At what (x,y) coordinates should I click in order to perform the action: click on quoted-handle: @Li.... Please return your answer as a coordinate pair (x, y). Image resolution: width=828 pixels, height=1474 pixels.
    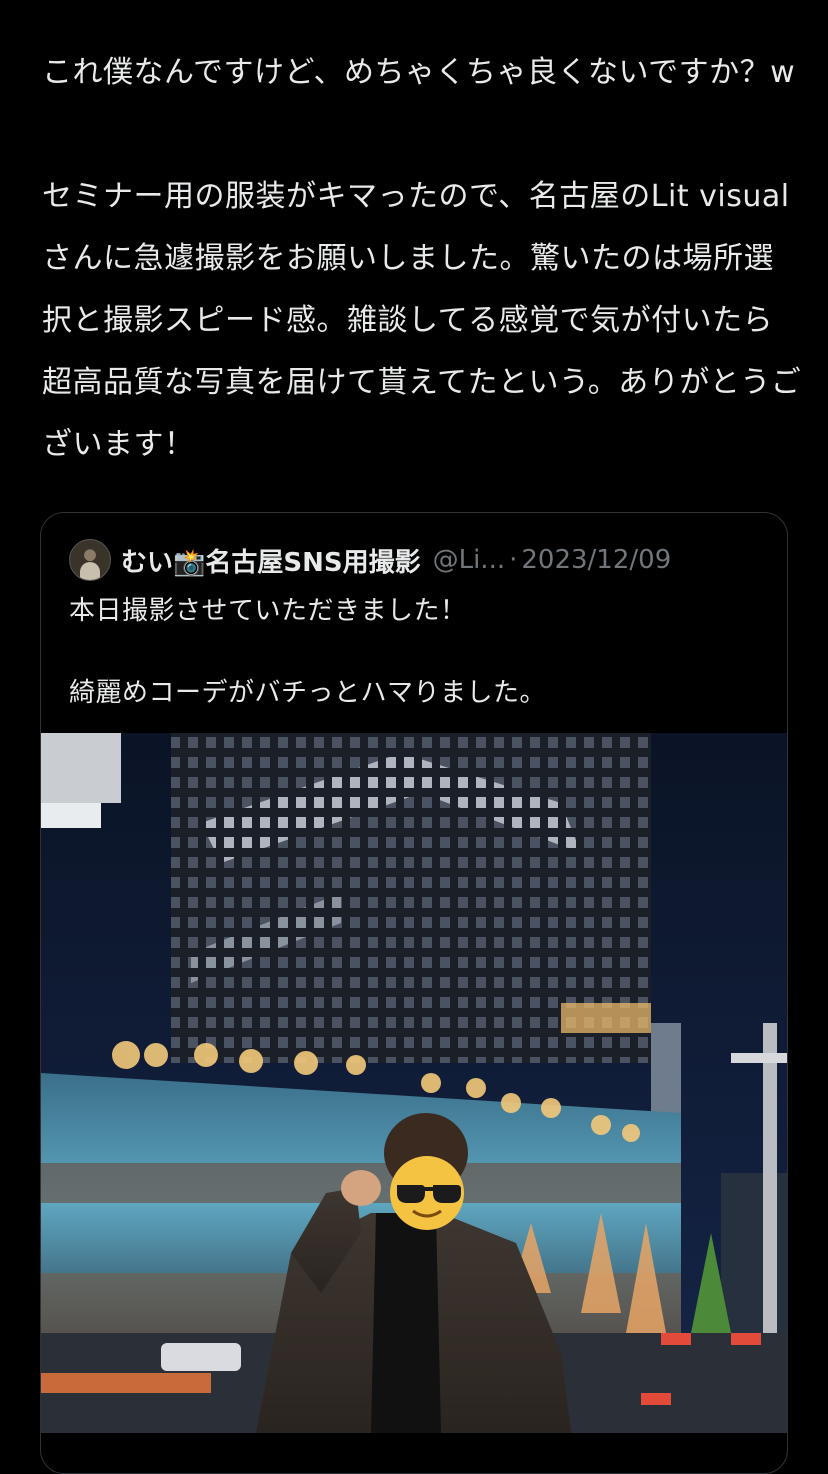
    Looking at the image, I should click on (469, 560).